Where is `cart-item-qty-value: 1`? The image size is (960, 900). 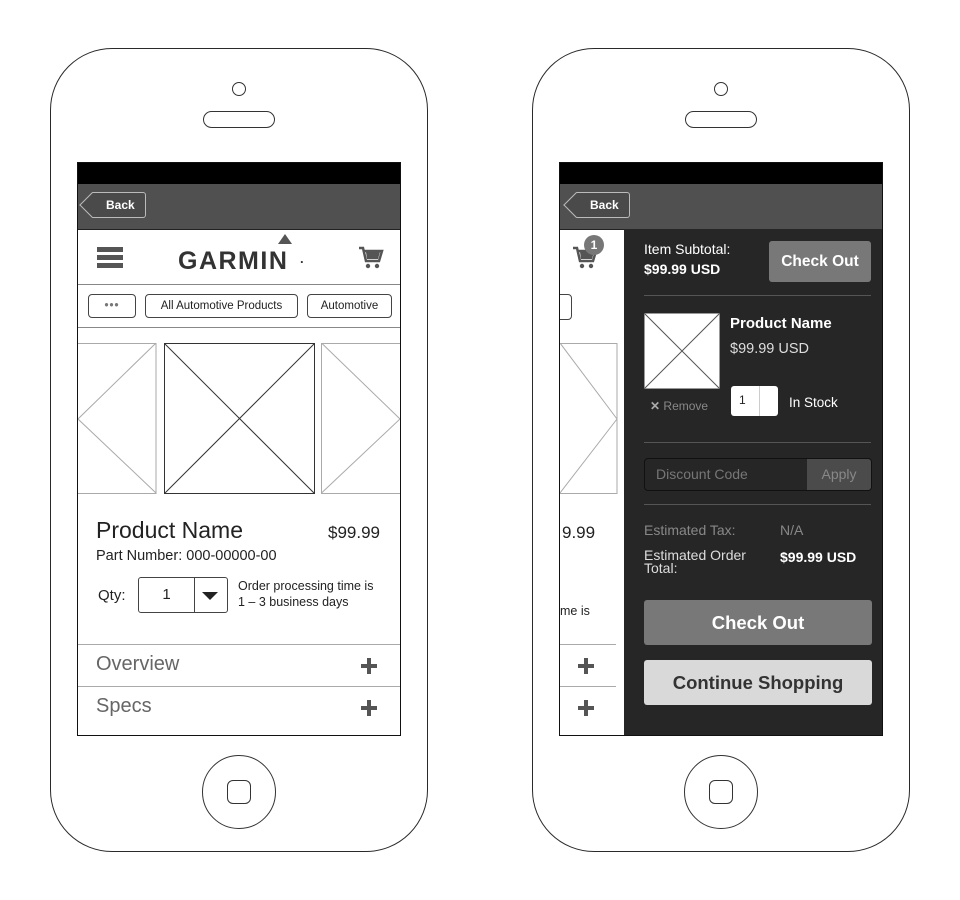
cart-item-qty-value: 1 is located at coordinates (742, 400).